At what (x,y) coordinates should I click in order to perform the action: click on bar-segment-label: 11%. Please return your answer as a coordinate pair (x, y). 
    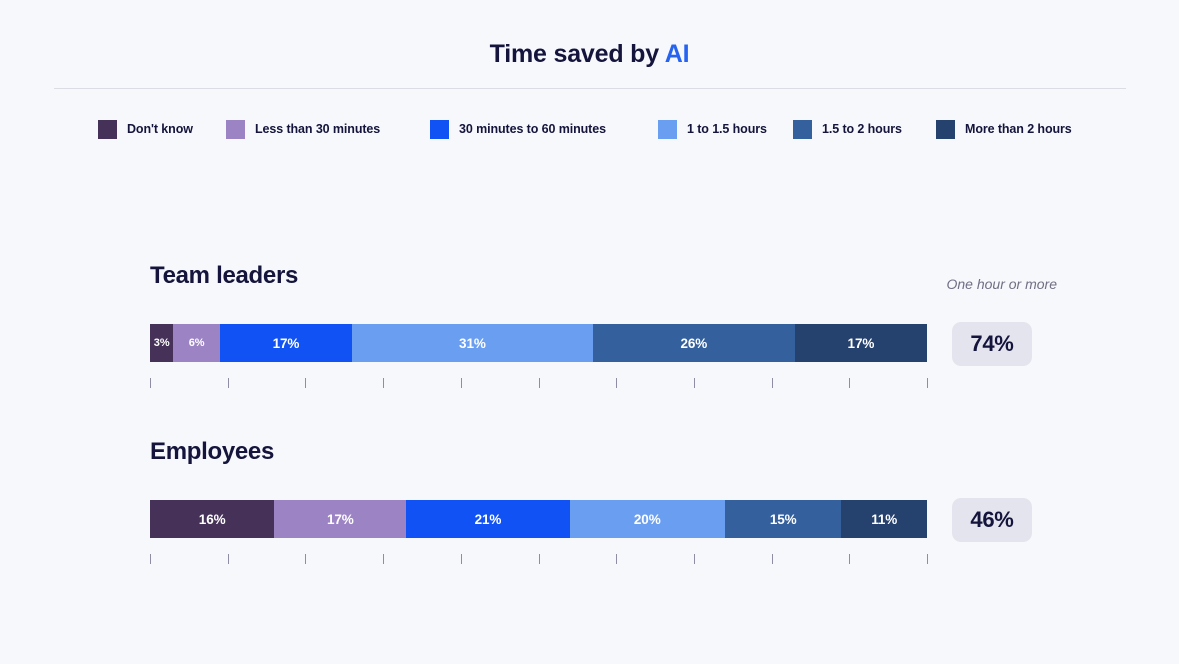
    Looking at the image, I should click on (884, 519).